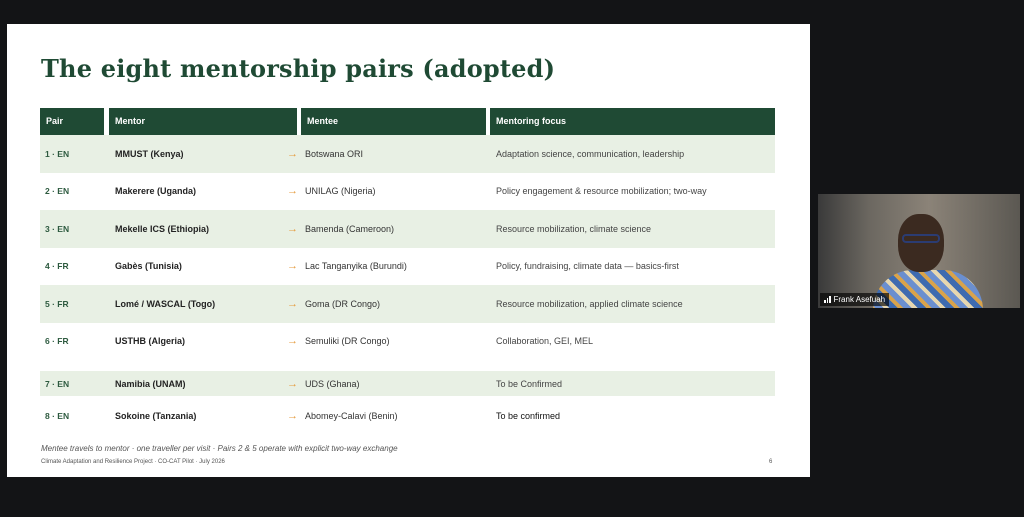 The height and width of the screenshot is (517, 1024). What do you see at coordinates (859, 299) in the screenshot?
I see `participant-name: Frank Asefuah` at bounding box center [859, 299].